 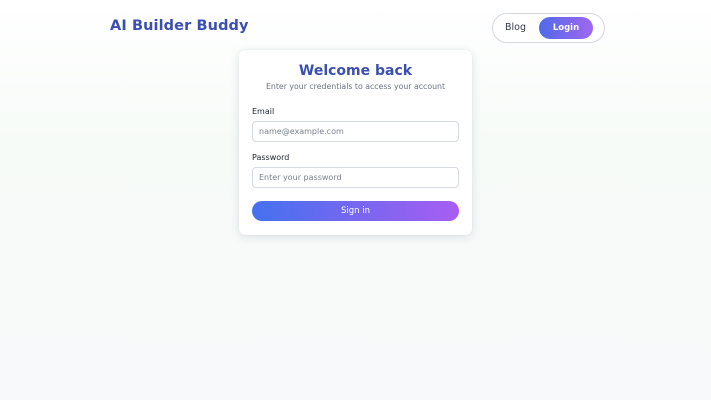 I want to click on nav-blog-link: Blog, so click(x=515, y=28).